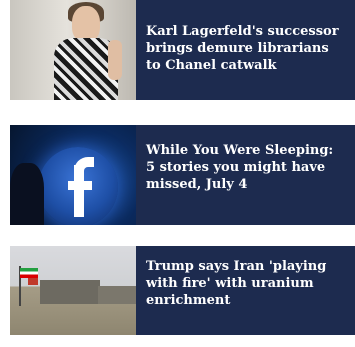 The height and width of the screenshot is (347, 355). I want to click on facebook-f-icon, so click(81, 187).